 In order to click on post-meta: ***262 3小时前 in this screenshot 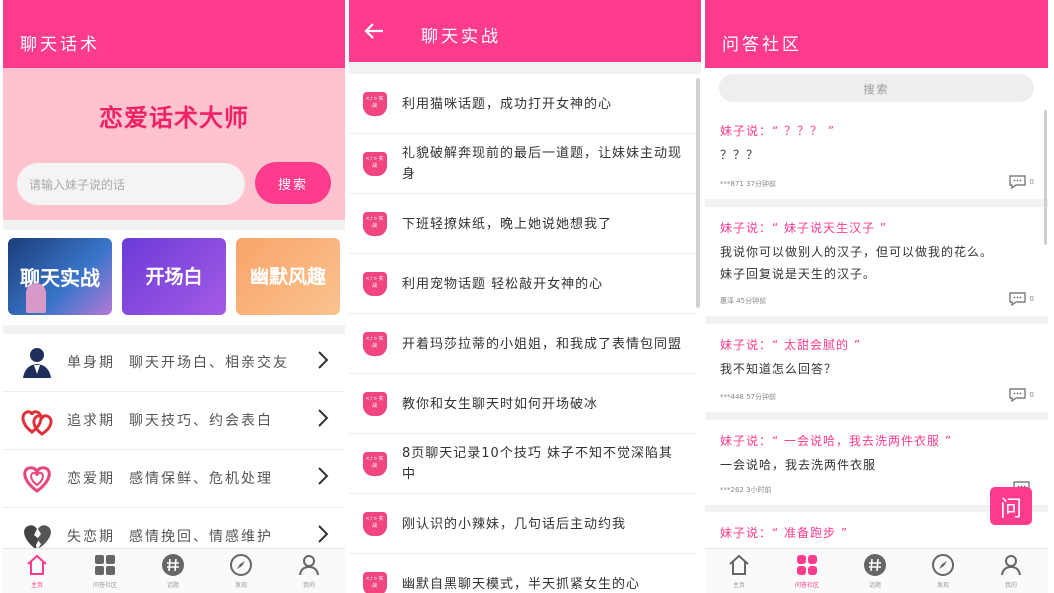, I will do `click(746, 490)`.